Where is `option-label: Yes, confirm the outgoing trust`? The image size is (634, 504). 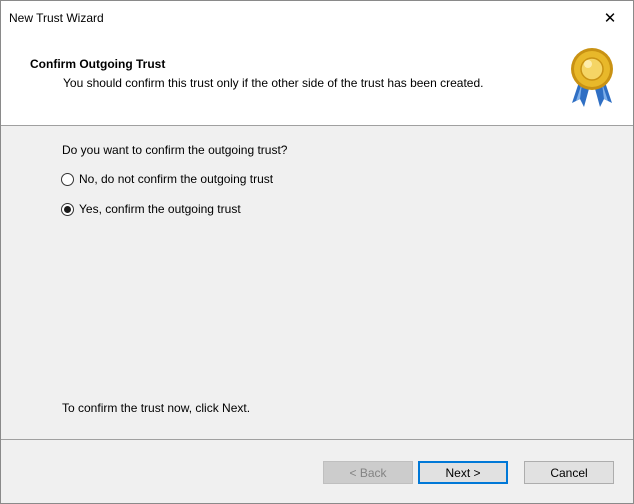
option-label: Yes, confirm the outgoing trust is located at coordinates (160, 209).